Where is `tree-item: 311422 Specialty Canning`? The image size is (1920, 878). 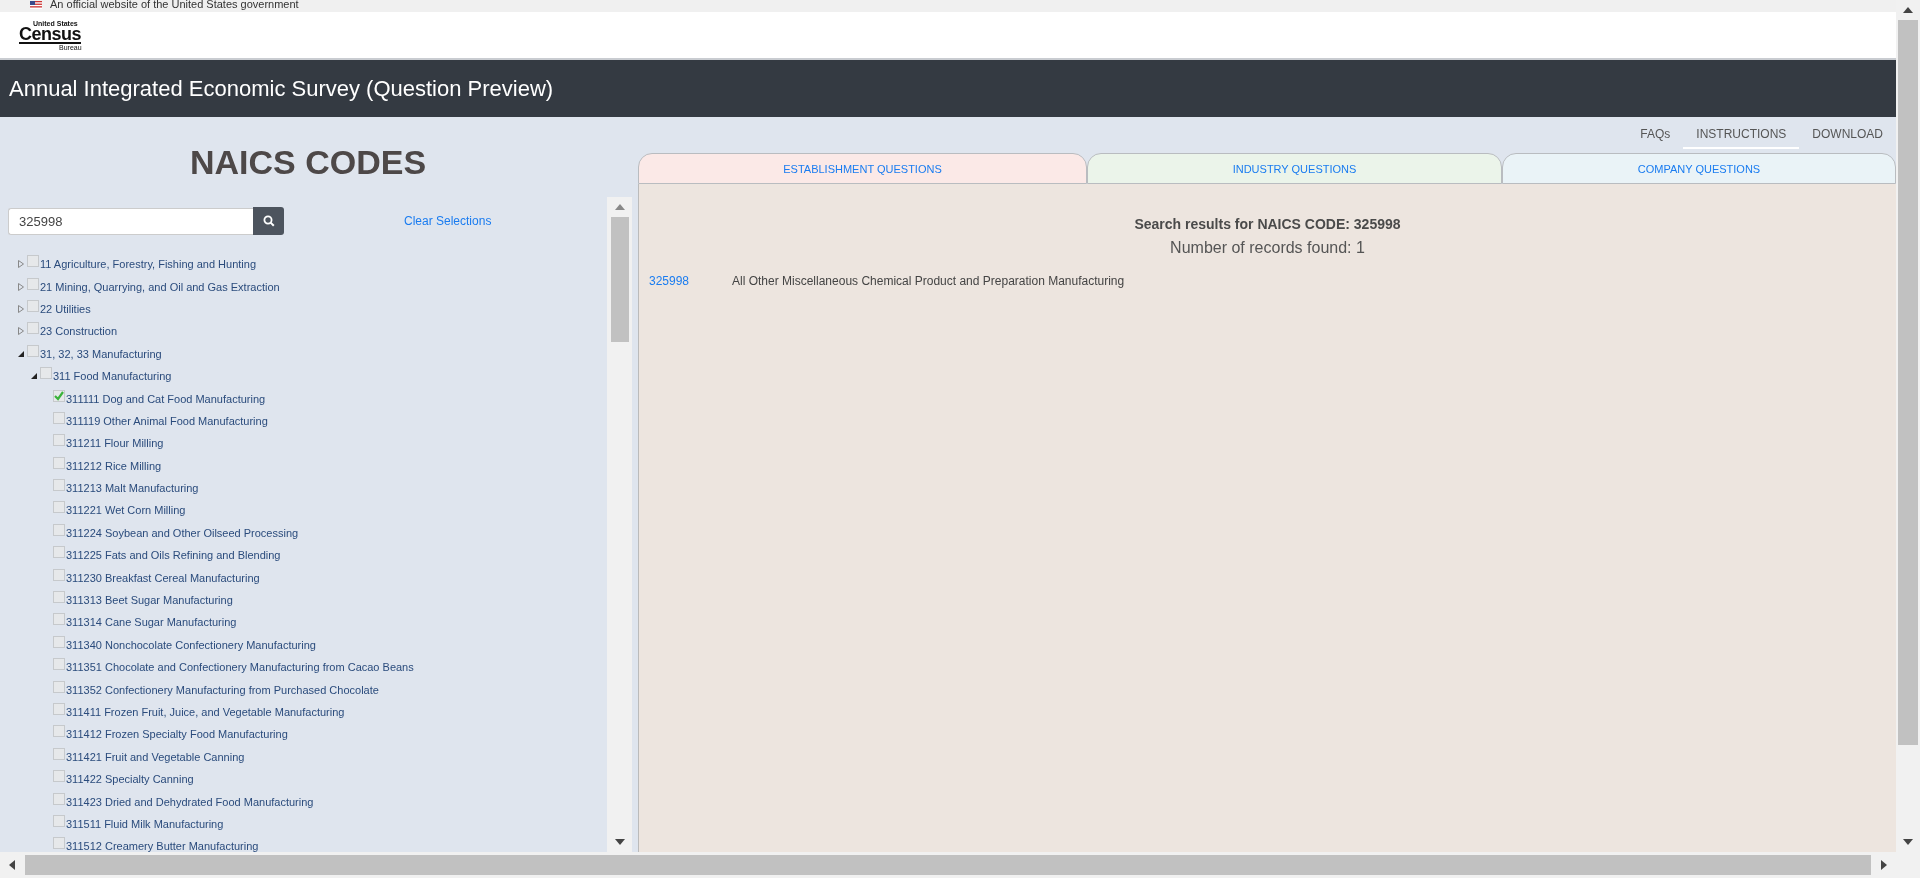 tree-item: 311422 Specialty Canning is located at coordinates (130, 779).